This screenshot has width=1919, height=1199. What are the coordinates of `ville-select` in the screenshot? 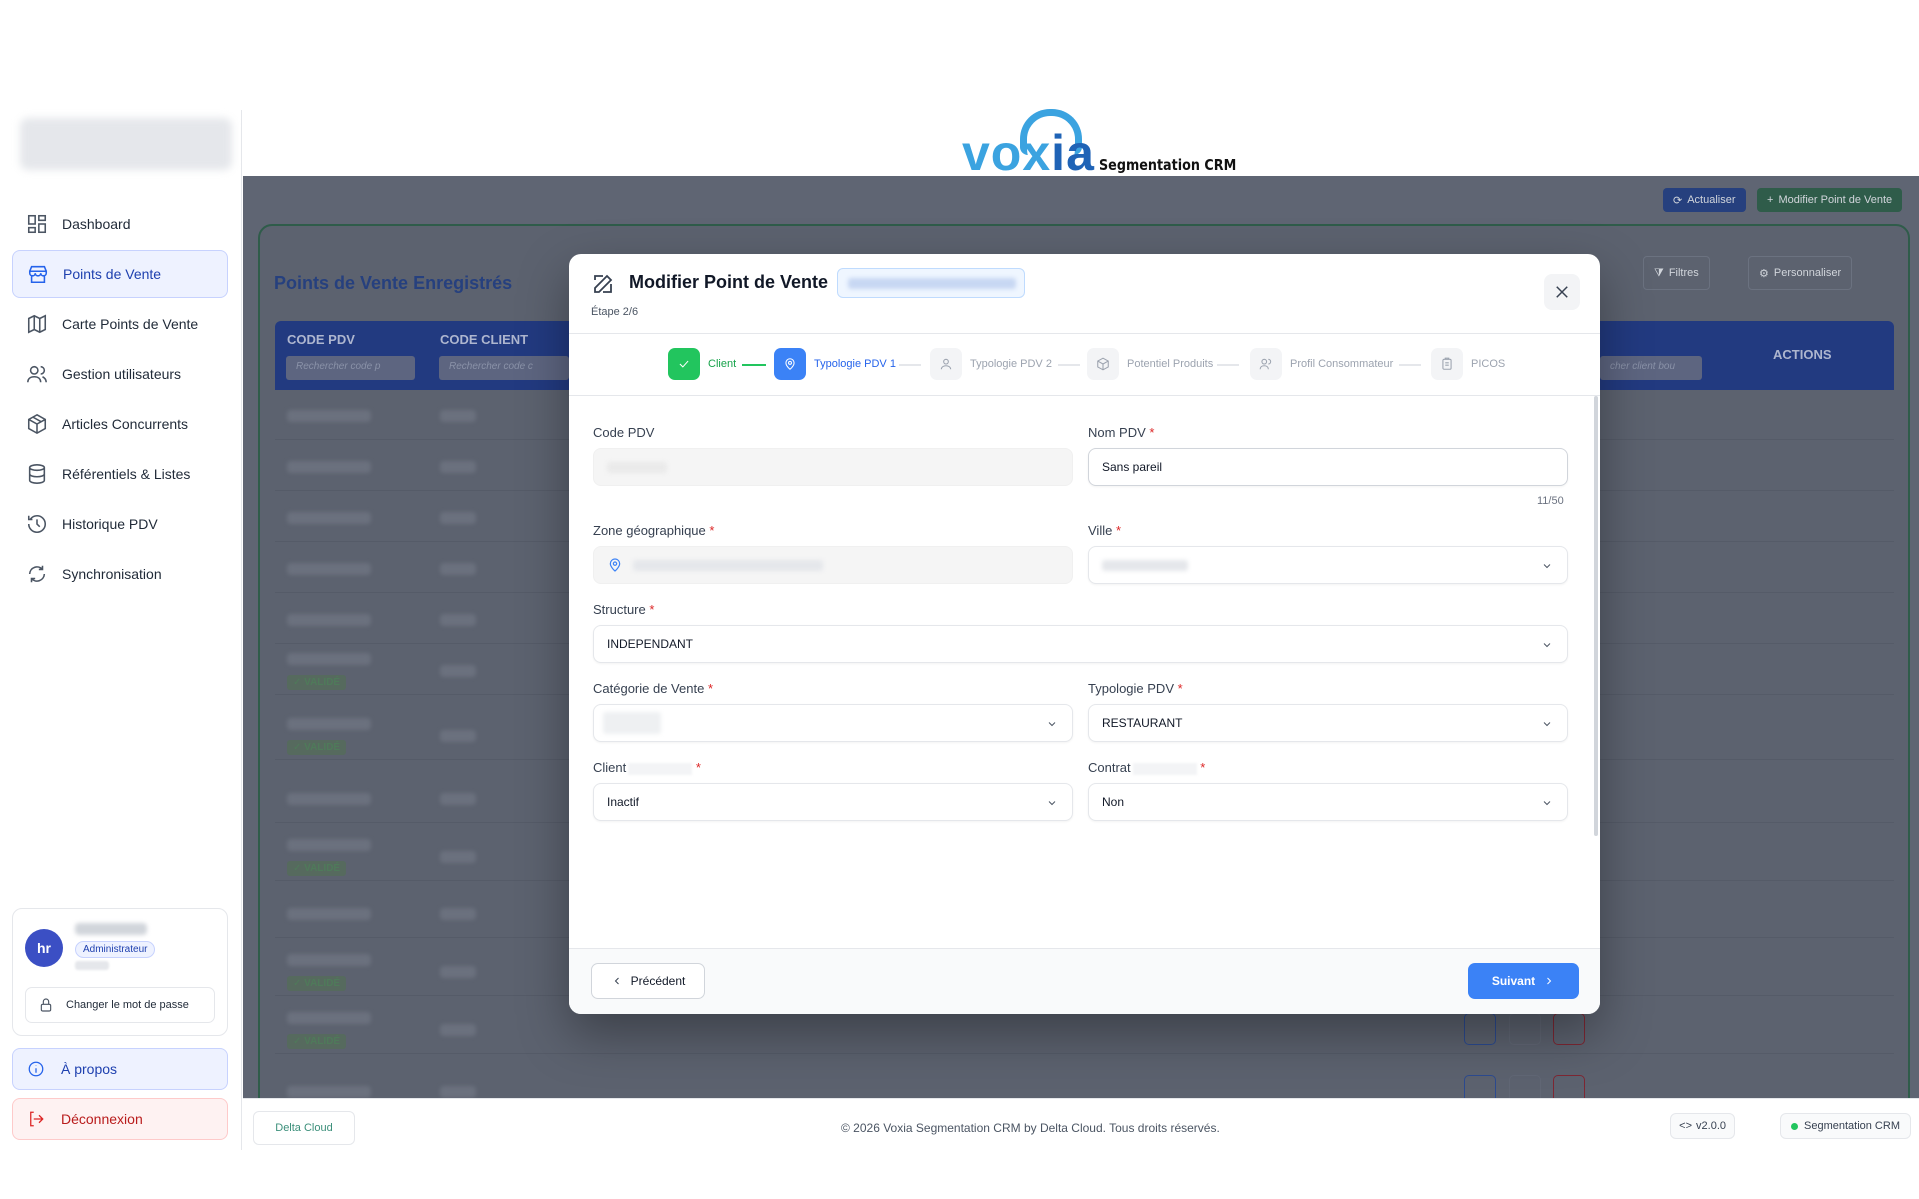 It's located at (1328, 565).